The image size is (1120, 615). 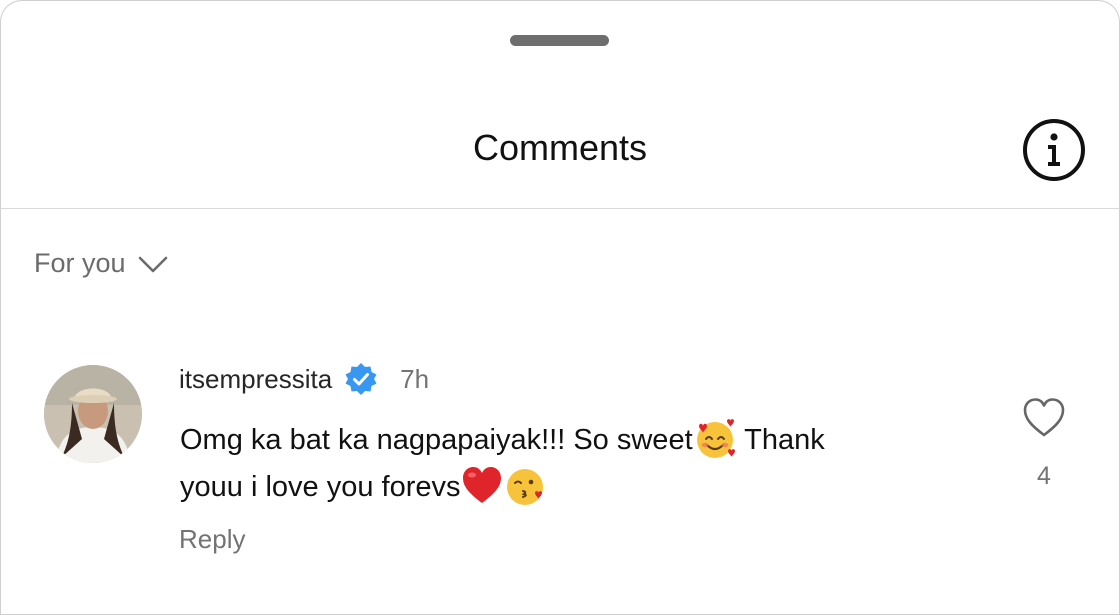 I want to click on comment-text-line1: Omg ka bat ka nagpapaiyak!!! So sweet, so click(x=436, y=440).